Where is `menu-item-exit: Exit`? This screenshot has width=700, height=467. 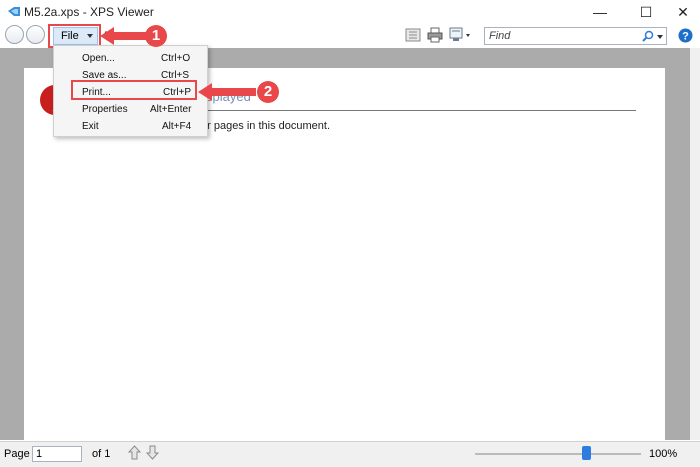
menu-item-exit: Exit is located at coordinates (90, 126).